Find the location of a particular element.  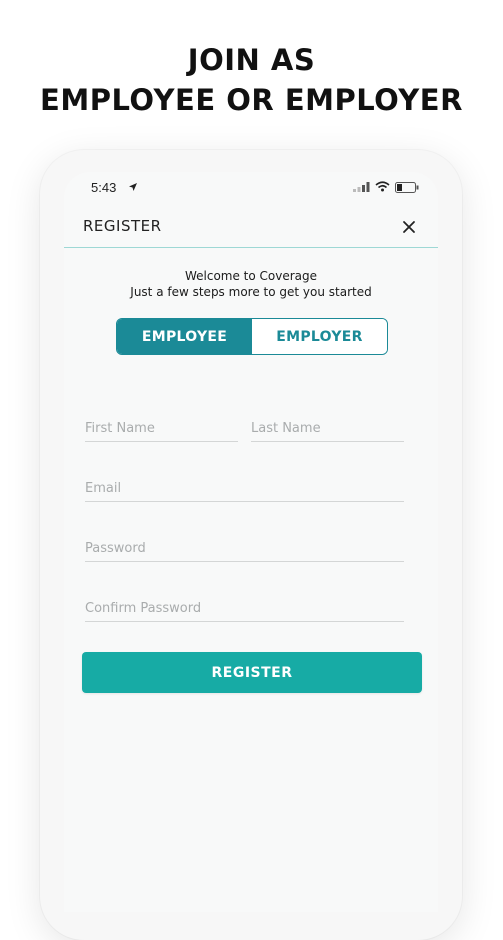

close-icon is located at coordinates (409, 227).